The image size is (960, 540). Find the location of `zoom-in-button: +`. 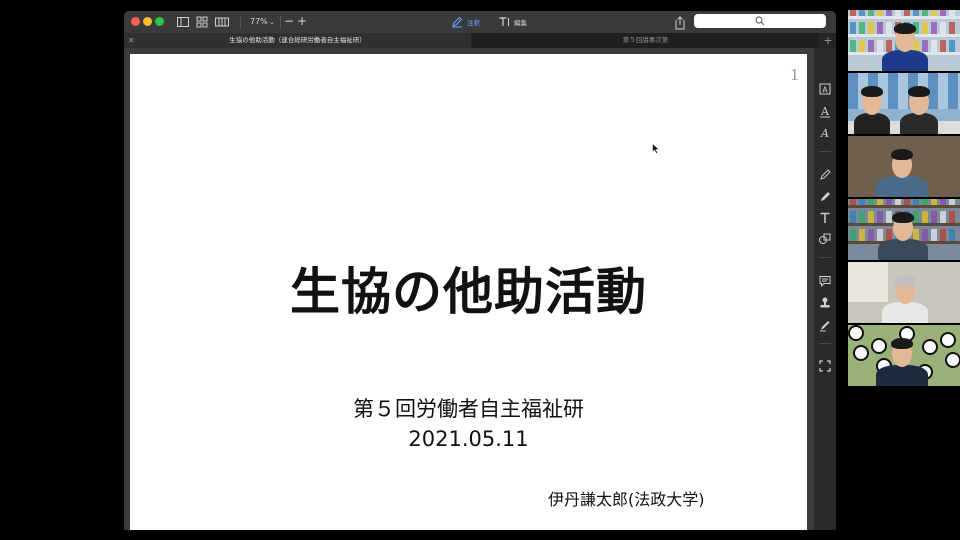

zoom-in-button: + is located at coordinates (302, 21).